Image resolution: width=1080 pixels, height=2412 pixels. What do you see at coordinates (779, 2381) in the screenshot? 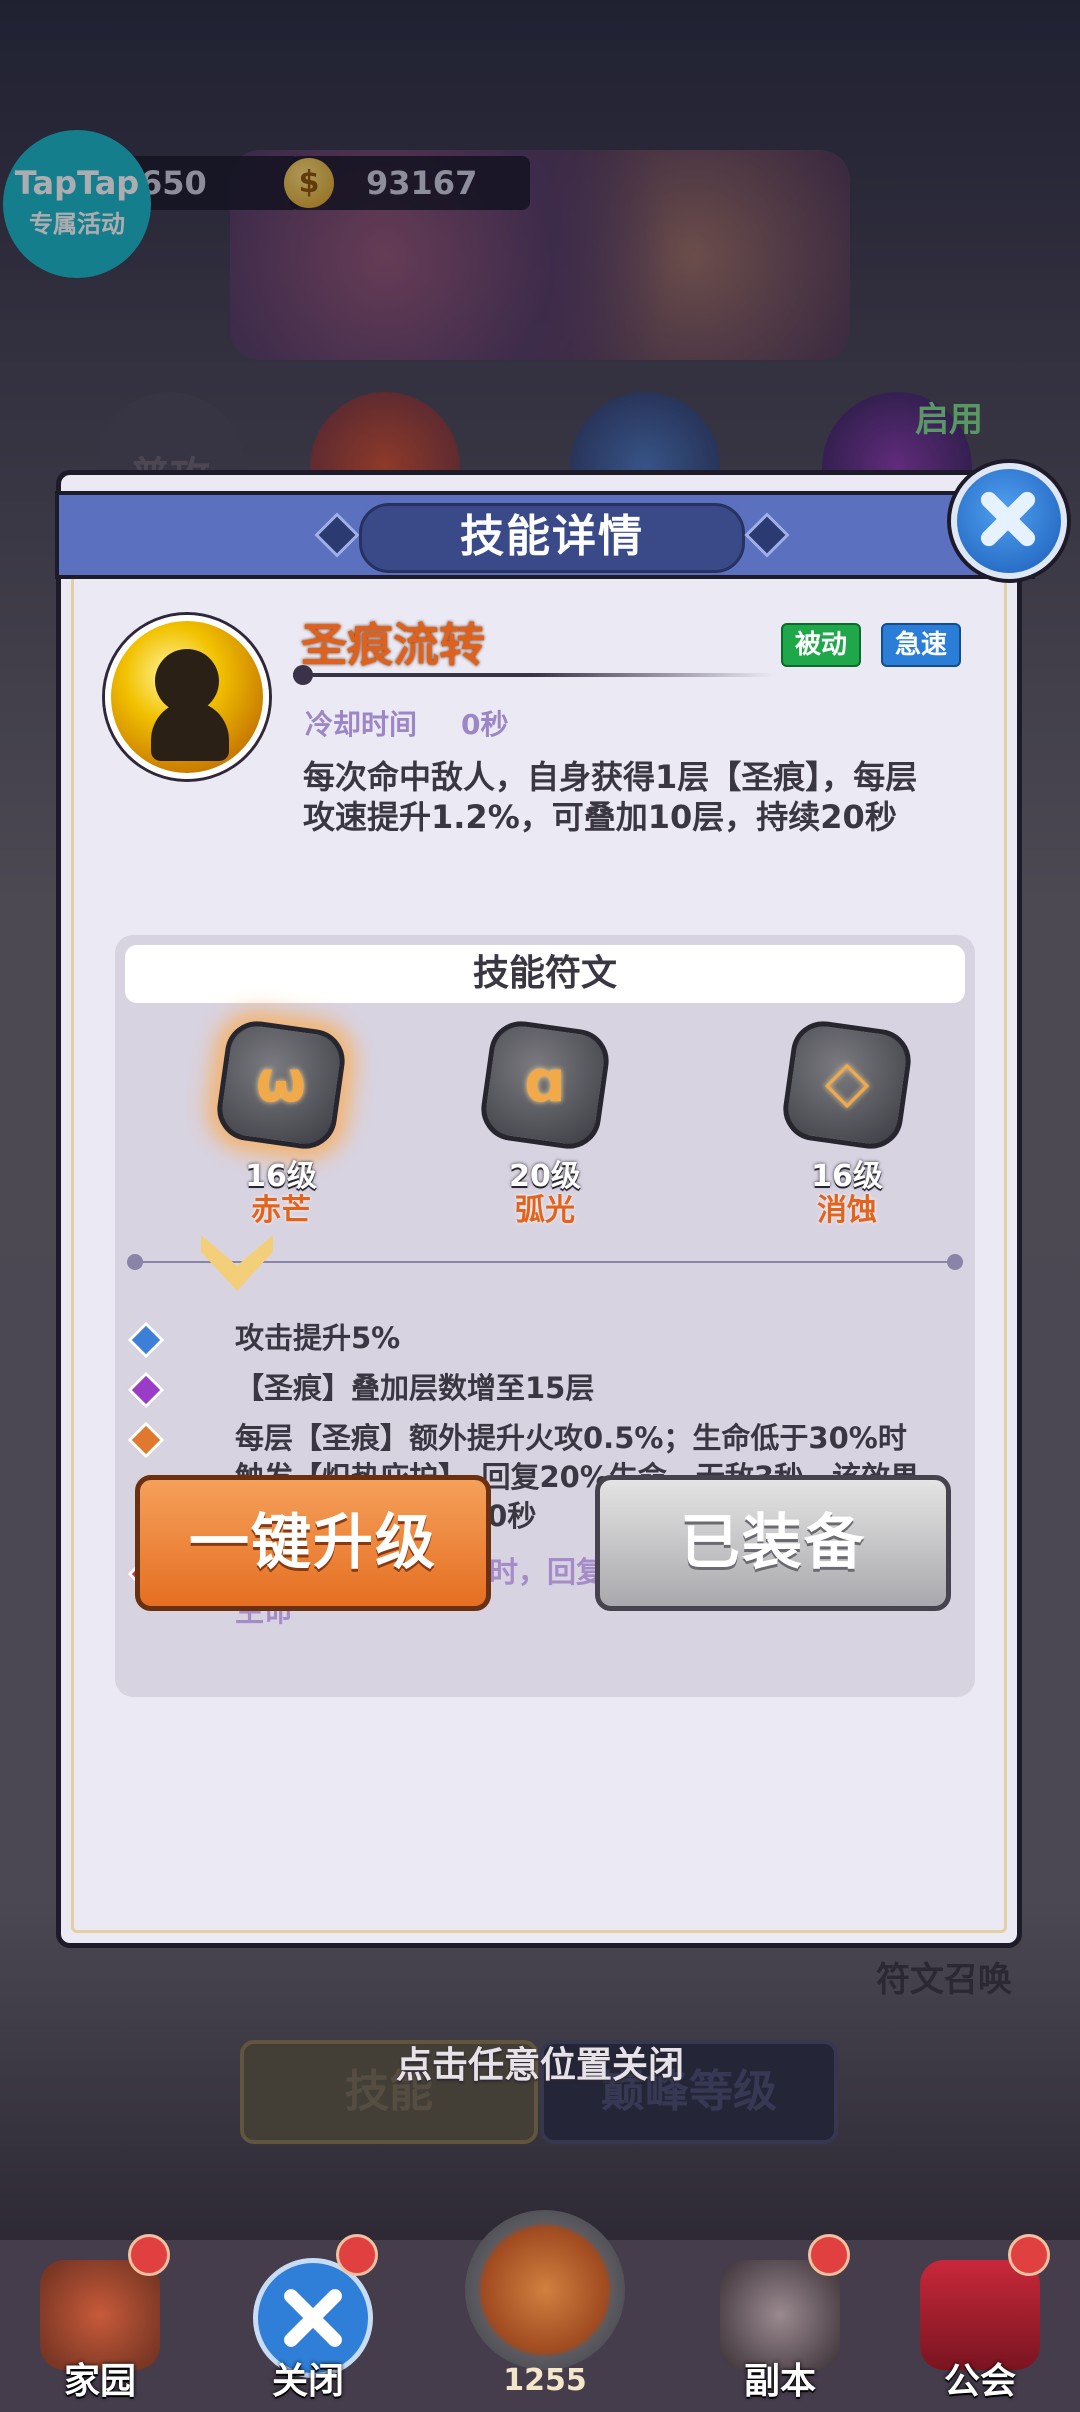
I see `nav-label: 副本` at bounding box center [779, 2381].